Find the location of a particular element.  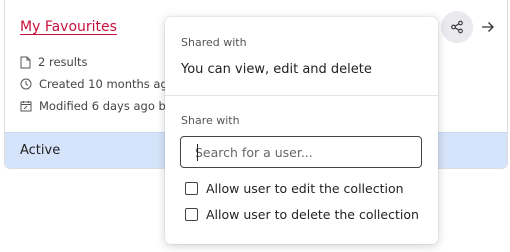

allow-edit-option: Allow user to edit the collection is located at coordinates (294, 188).